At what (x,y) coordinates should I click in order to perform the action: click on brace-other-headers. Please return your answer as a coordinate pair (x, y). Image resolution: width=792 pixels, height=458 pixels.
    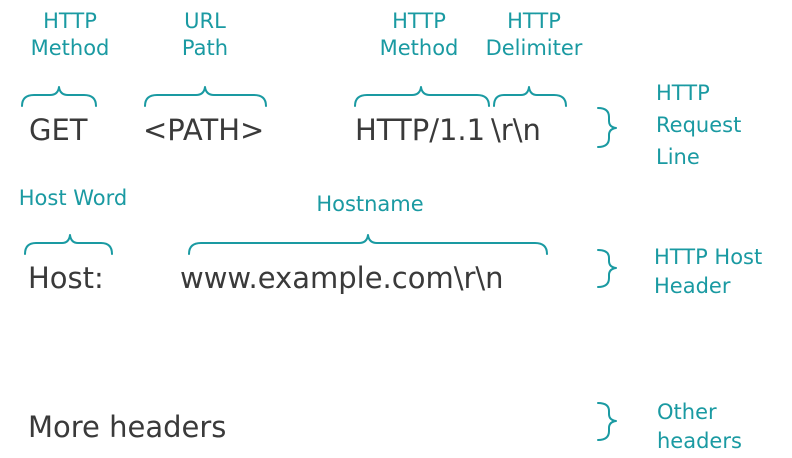
    Looking at the image, I should click on (607, 421).